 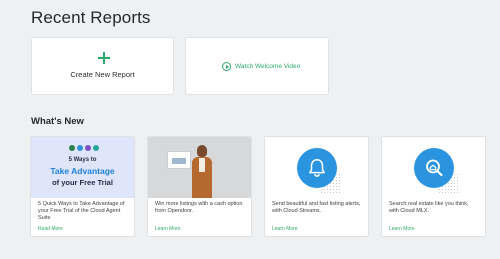 I want to click on watch-video-link: Watch Welcome Video, so click(x=261, y=66).